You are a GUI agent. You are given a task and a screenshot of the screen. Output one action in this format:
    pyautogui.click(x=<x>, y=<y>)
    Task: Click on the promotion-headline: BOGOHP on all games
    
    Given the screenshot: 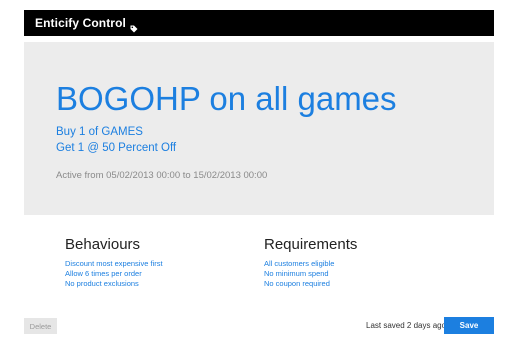 What is the action you would take?
    pyautogui.click(x=226, y=99)
    